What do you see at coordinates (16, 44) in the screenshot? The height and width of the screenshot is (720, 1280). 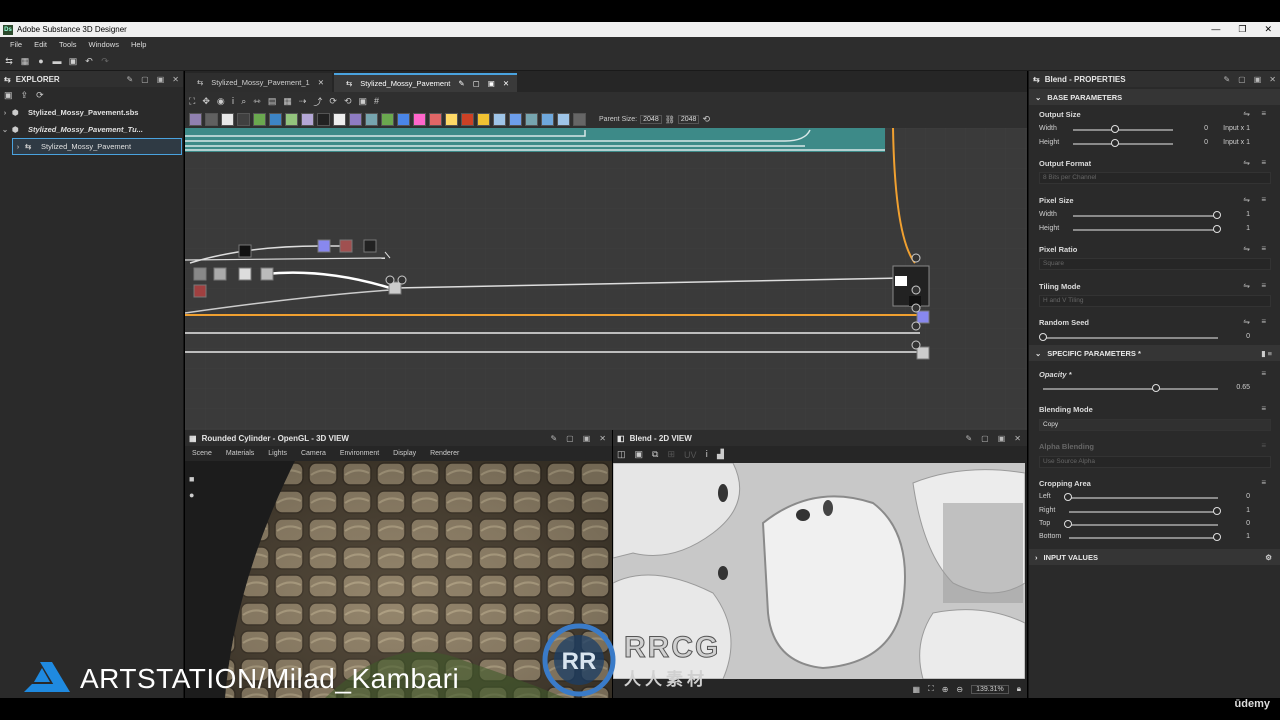 I see `menu-file: File` at bounding box center [16, 44].